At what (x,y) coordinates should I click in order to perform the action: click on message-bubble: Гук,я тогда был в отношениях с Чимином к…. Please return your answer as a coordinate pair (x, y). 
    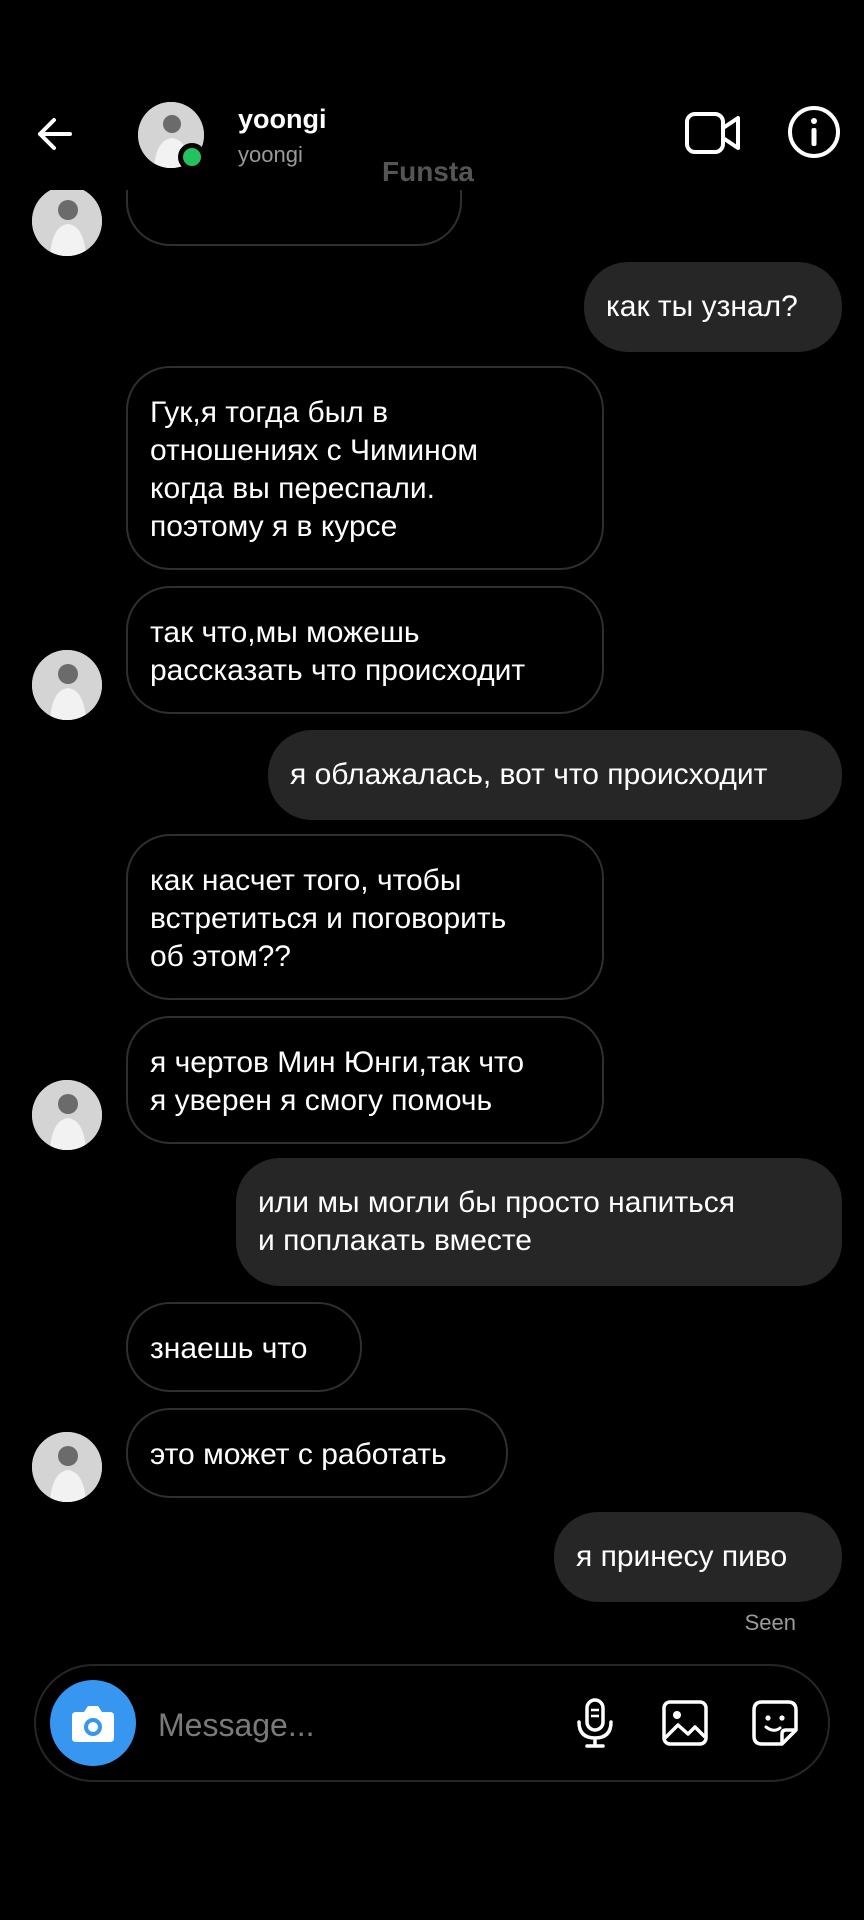
    Looking at the image, I should click on (365, 468).